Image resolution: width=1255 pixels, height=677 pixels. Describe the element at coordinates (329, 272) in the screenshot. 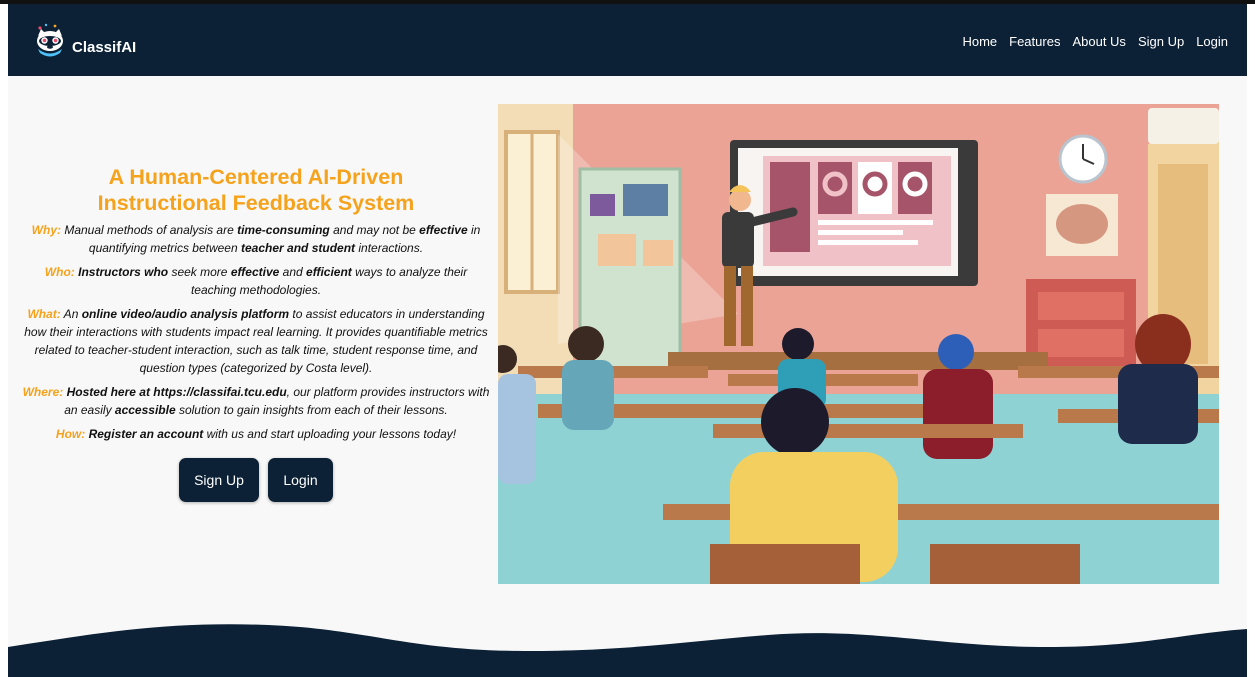

I see `who-bold-3: efficient` at that location.